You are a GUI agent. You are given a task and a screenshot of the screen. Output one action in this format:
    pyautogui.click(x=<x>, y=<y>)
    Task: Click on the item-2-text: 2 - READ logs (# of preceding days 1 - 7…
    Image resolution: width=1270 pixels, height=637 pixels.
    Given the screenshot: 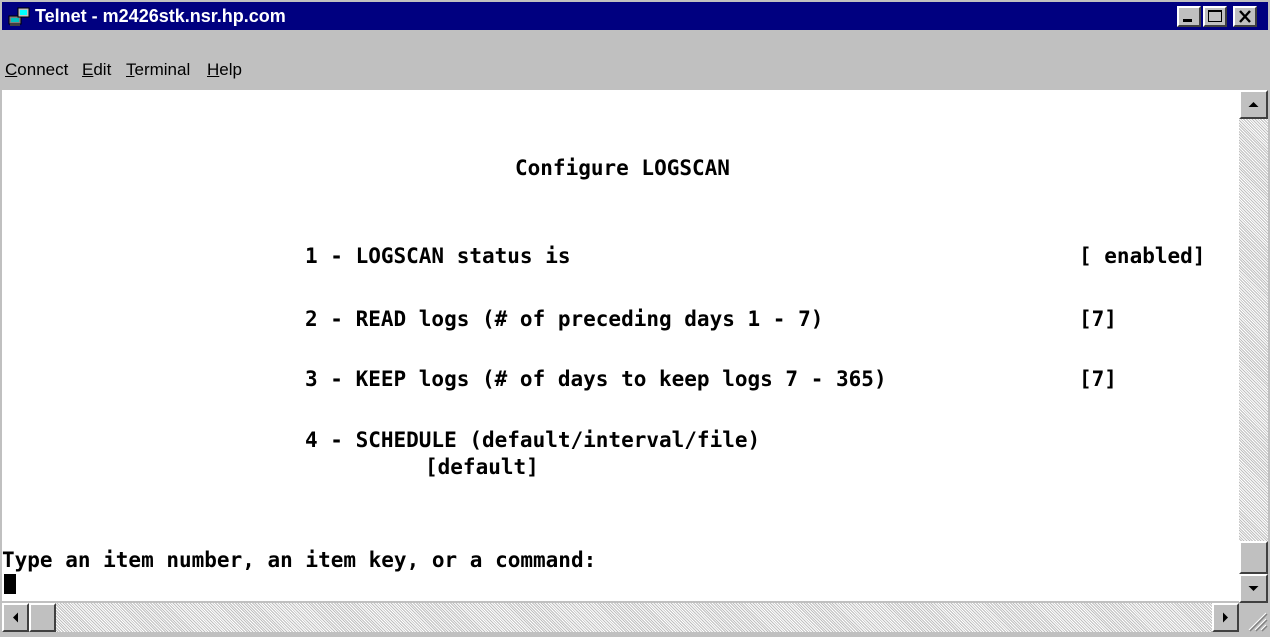 What is the action you would take?
    pyautogui.click(x=564, y=319)
    